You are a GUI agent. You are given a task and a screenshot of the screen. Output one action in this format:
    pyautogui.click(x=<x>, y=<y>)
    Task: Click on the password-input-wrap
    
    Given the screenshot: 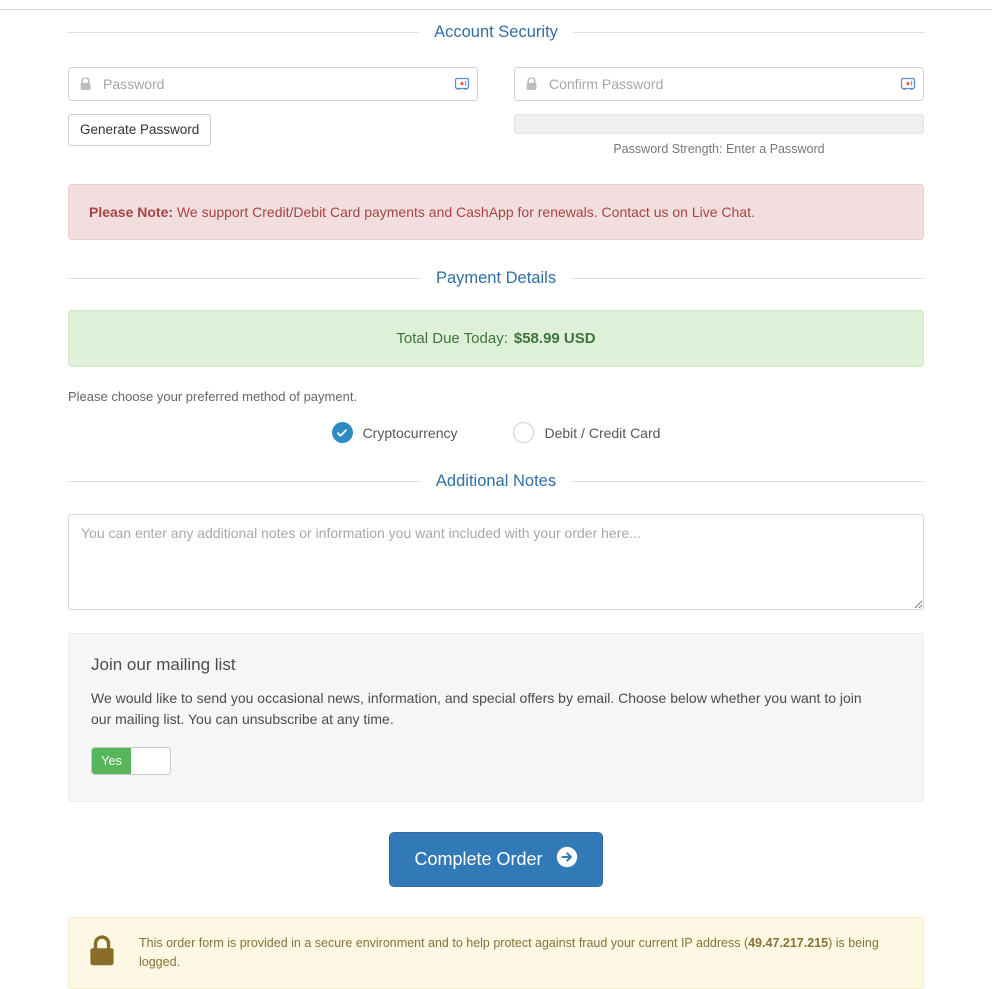 What is the action you would take?
    pyautogui.click(x=273, y=83)
    